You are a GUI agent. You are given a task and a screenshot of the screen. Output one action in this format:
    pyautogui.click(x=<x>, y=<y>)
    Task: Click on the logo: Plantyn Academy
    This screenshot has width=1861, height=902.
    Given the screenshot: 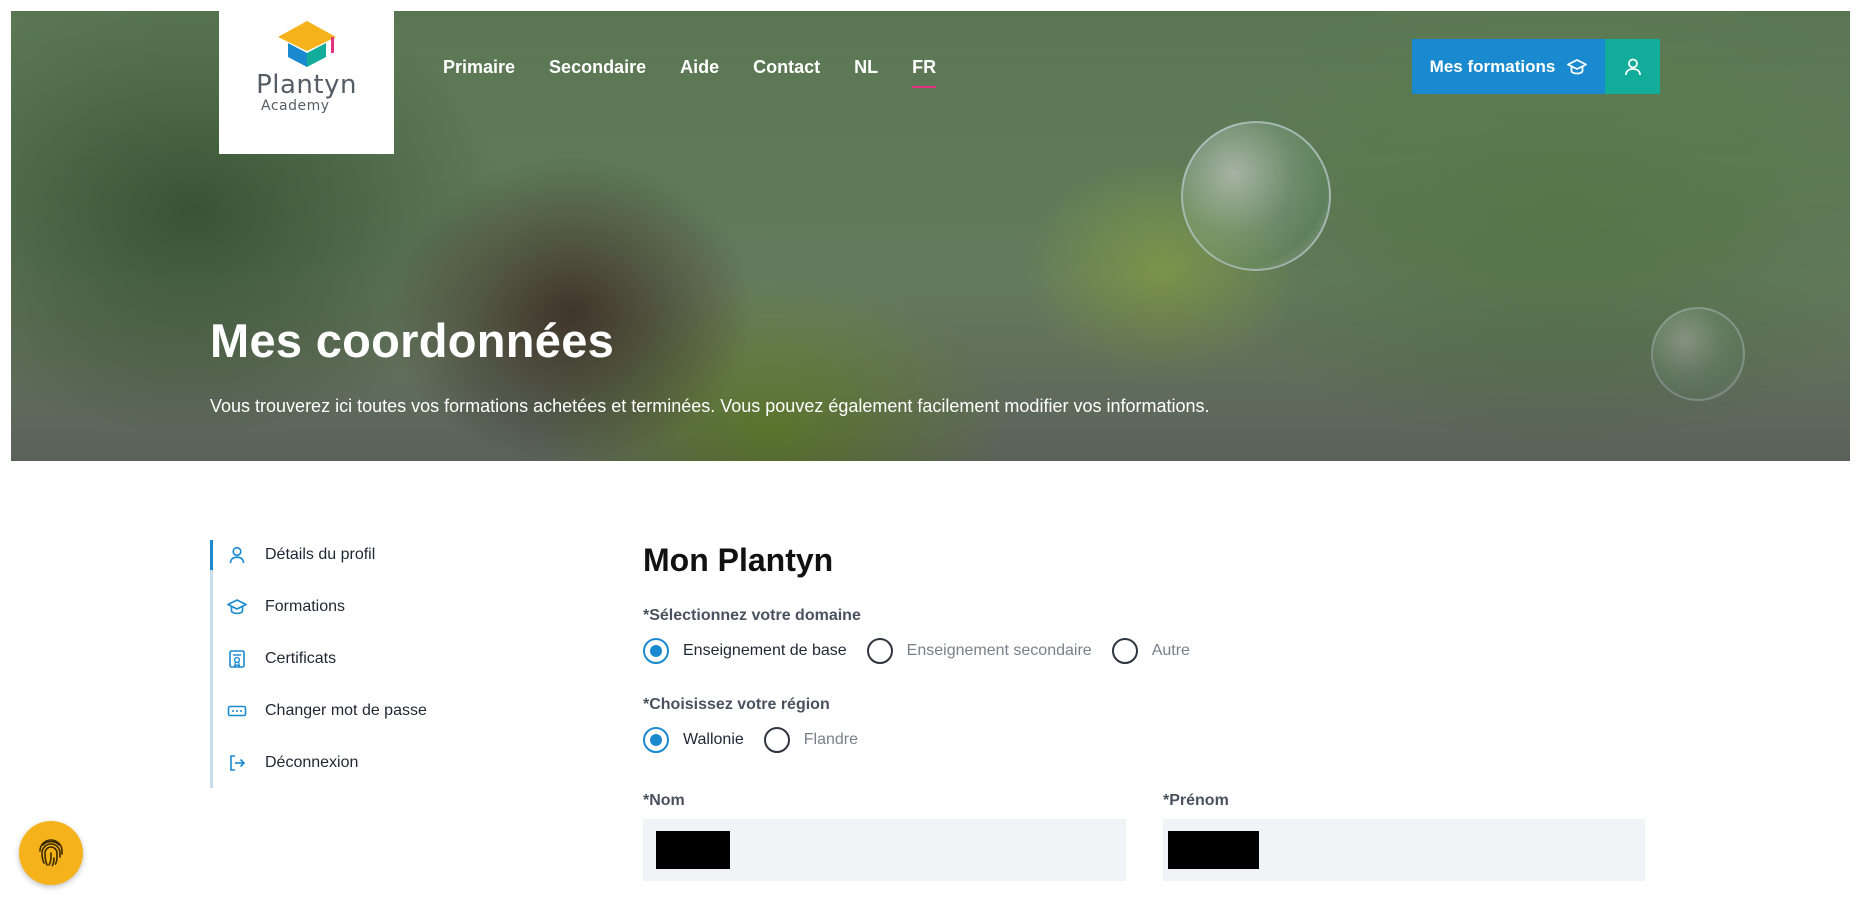 What is the action you would take?
    pyautogui.click(x=306, y=82)
    